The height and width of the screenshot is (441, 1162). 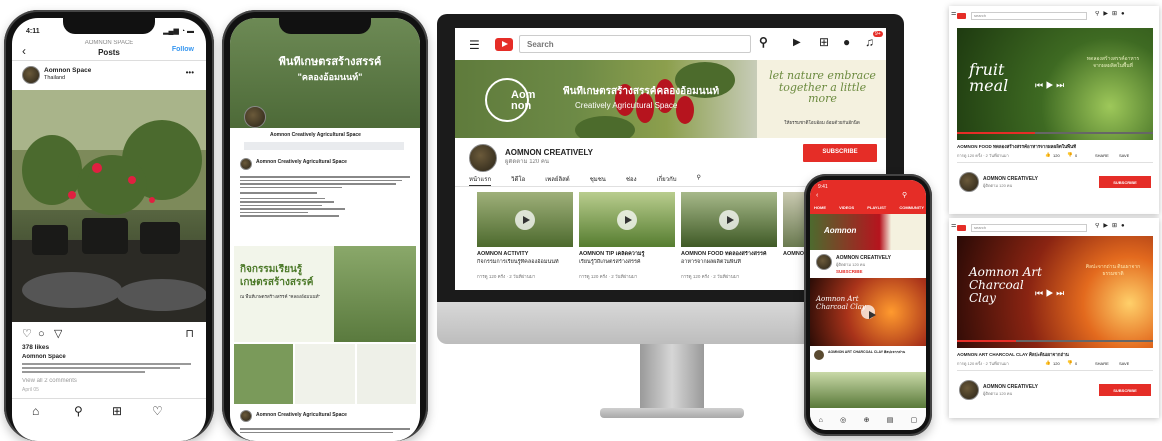 What do you see at coordinates (797, 43) in the screenshot?
I see `upload-icon: ▶` at bounding box center [797, 43].